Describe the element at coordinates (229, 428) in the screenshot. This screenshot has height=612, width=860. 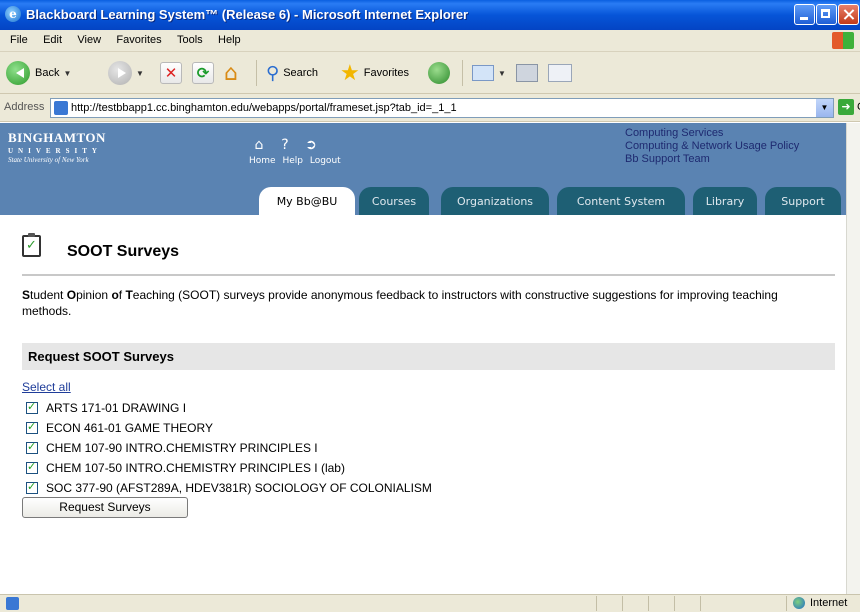
I see `list-item: ECON 461-01 GAME THEORY` at that location.